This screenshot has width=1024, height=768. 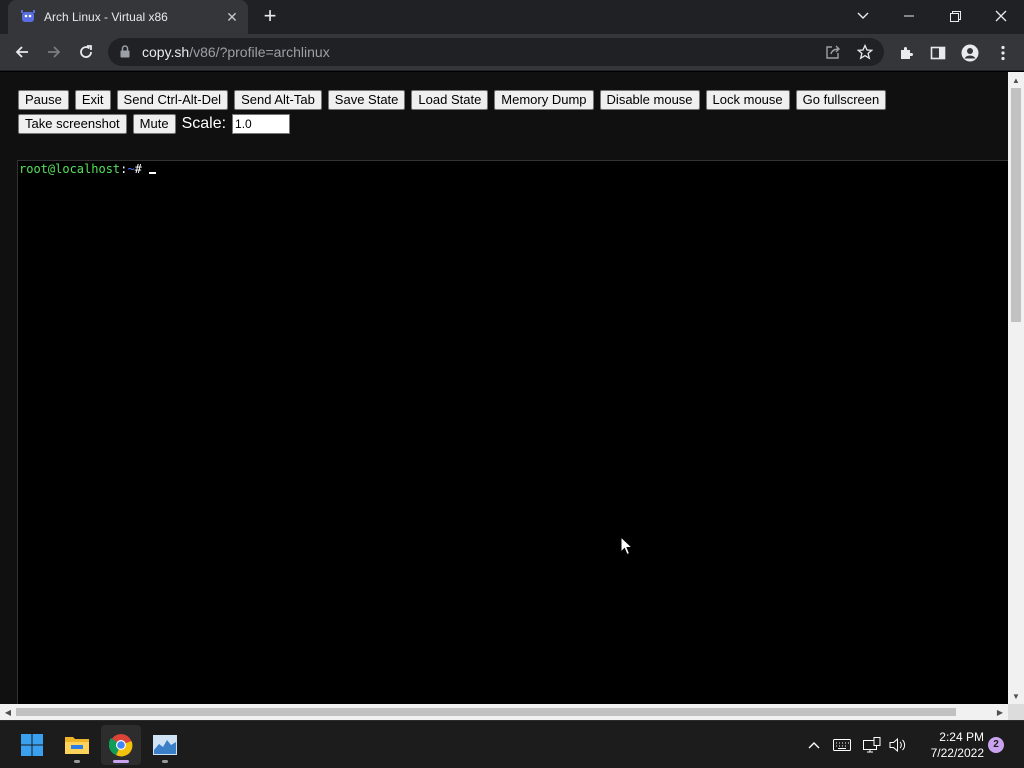 I want to click on terminal-prompt: root@localhost:~#, so click(x=88, y=169).